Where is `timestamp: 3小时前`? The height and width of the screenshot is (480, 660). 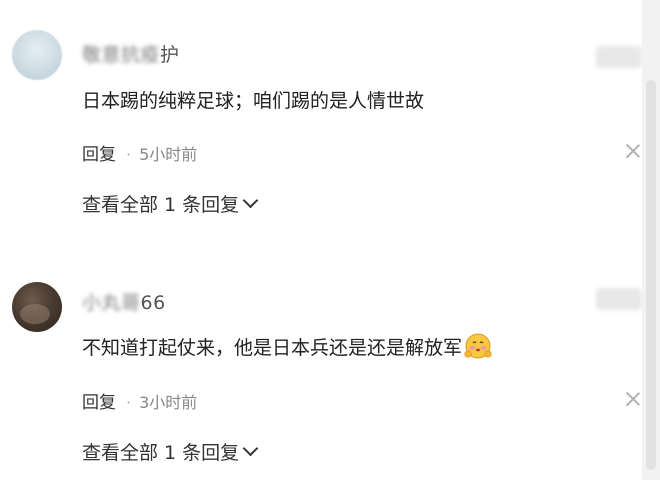 timestamp: 3小时前 is located at coordinates (168, 402).